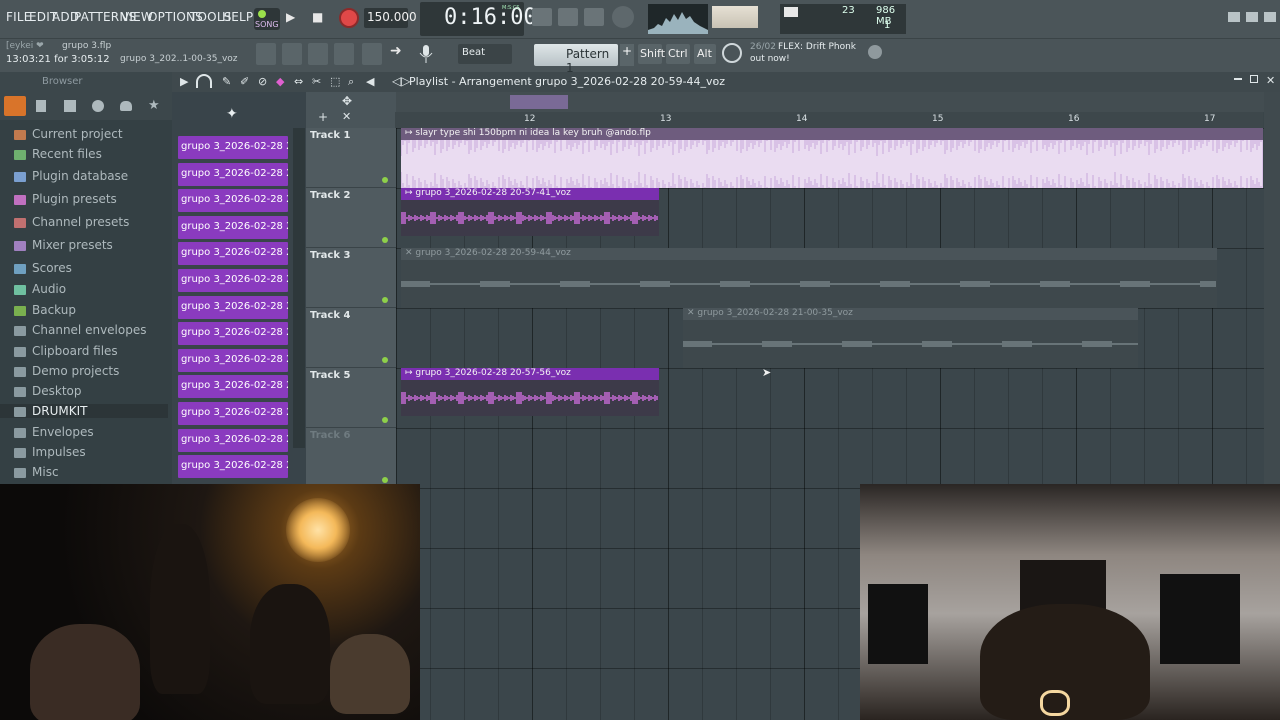 The width and height of the screenshot is (1280, 720). Describe the element at coordinates (651, 54) in the screenshot. I see `shift-key-button: Shift` at that location.